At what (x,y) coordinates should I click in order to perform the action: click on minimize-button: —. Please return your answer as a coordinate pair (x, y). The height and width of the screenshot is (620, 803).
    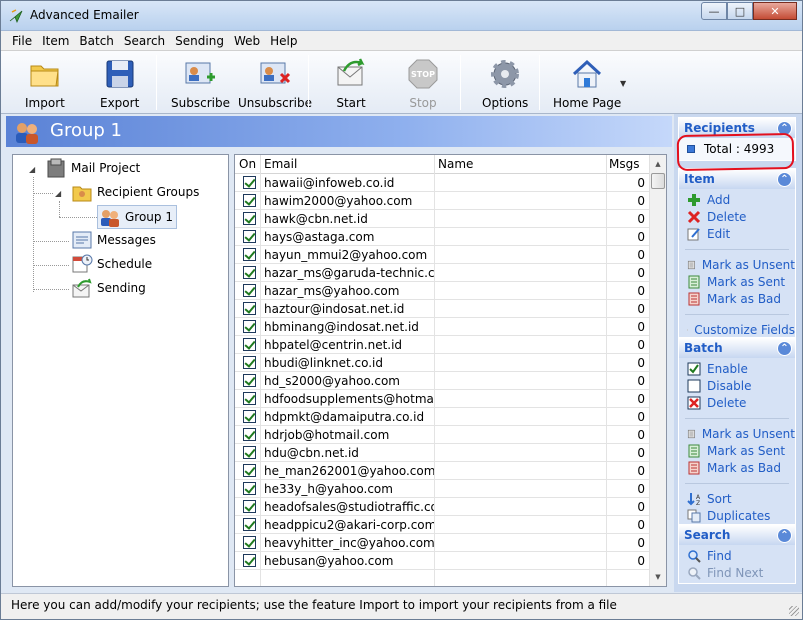
    Looking at the image, I should click on (714, 11).